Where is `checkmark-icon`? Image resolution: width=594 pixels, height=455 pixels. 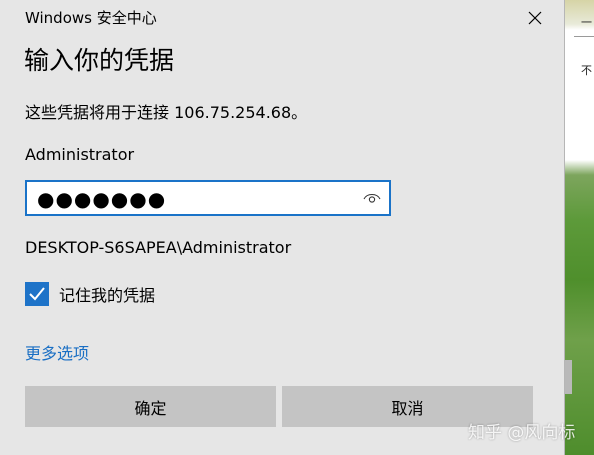
checkmark-icon is located at coordinates (37, 294).